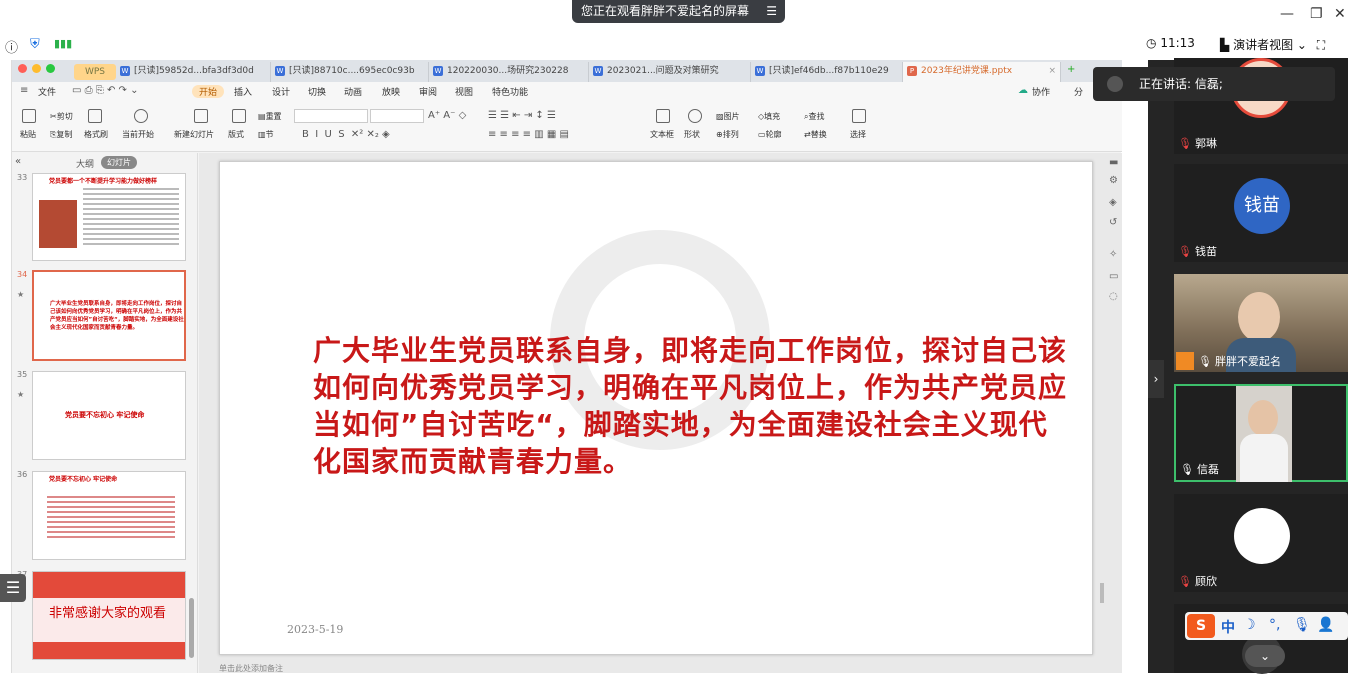 The height and width of the screenshot is (674, 1348). What do you see at coordinates (770, 134) in the screenshot?
I see `outline-button: ▭轮廓` at bounding box center [770, 134].